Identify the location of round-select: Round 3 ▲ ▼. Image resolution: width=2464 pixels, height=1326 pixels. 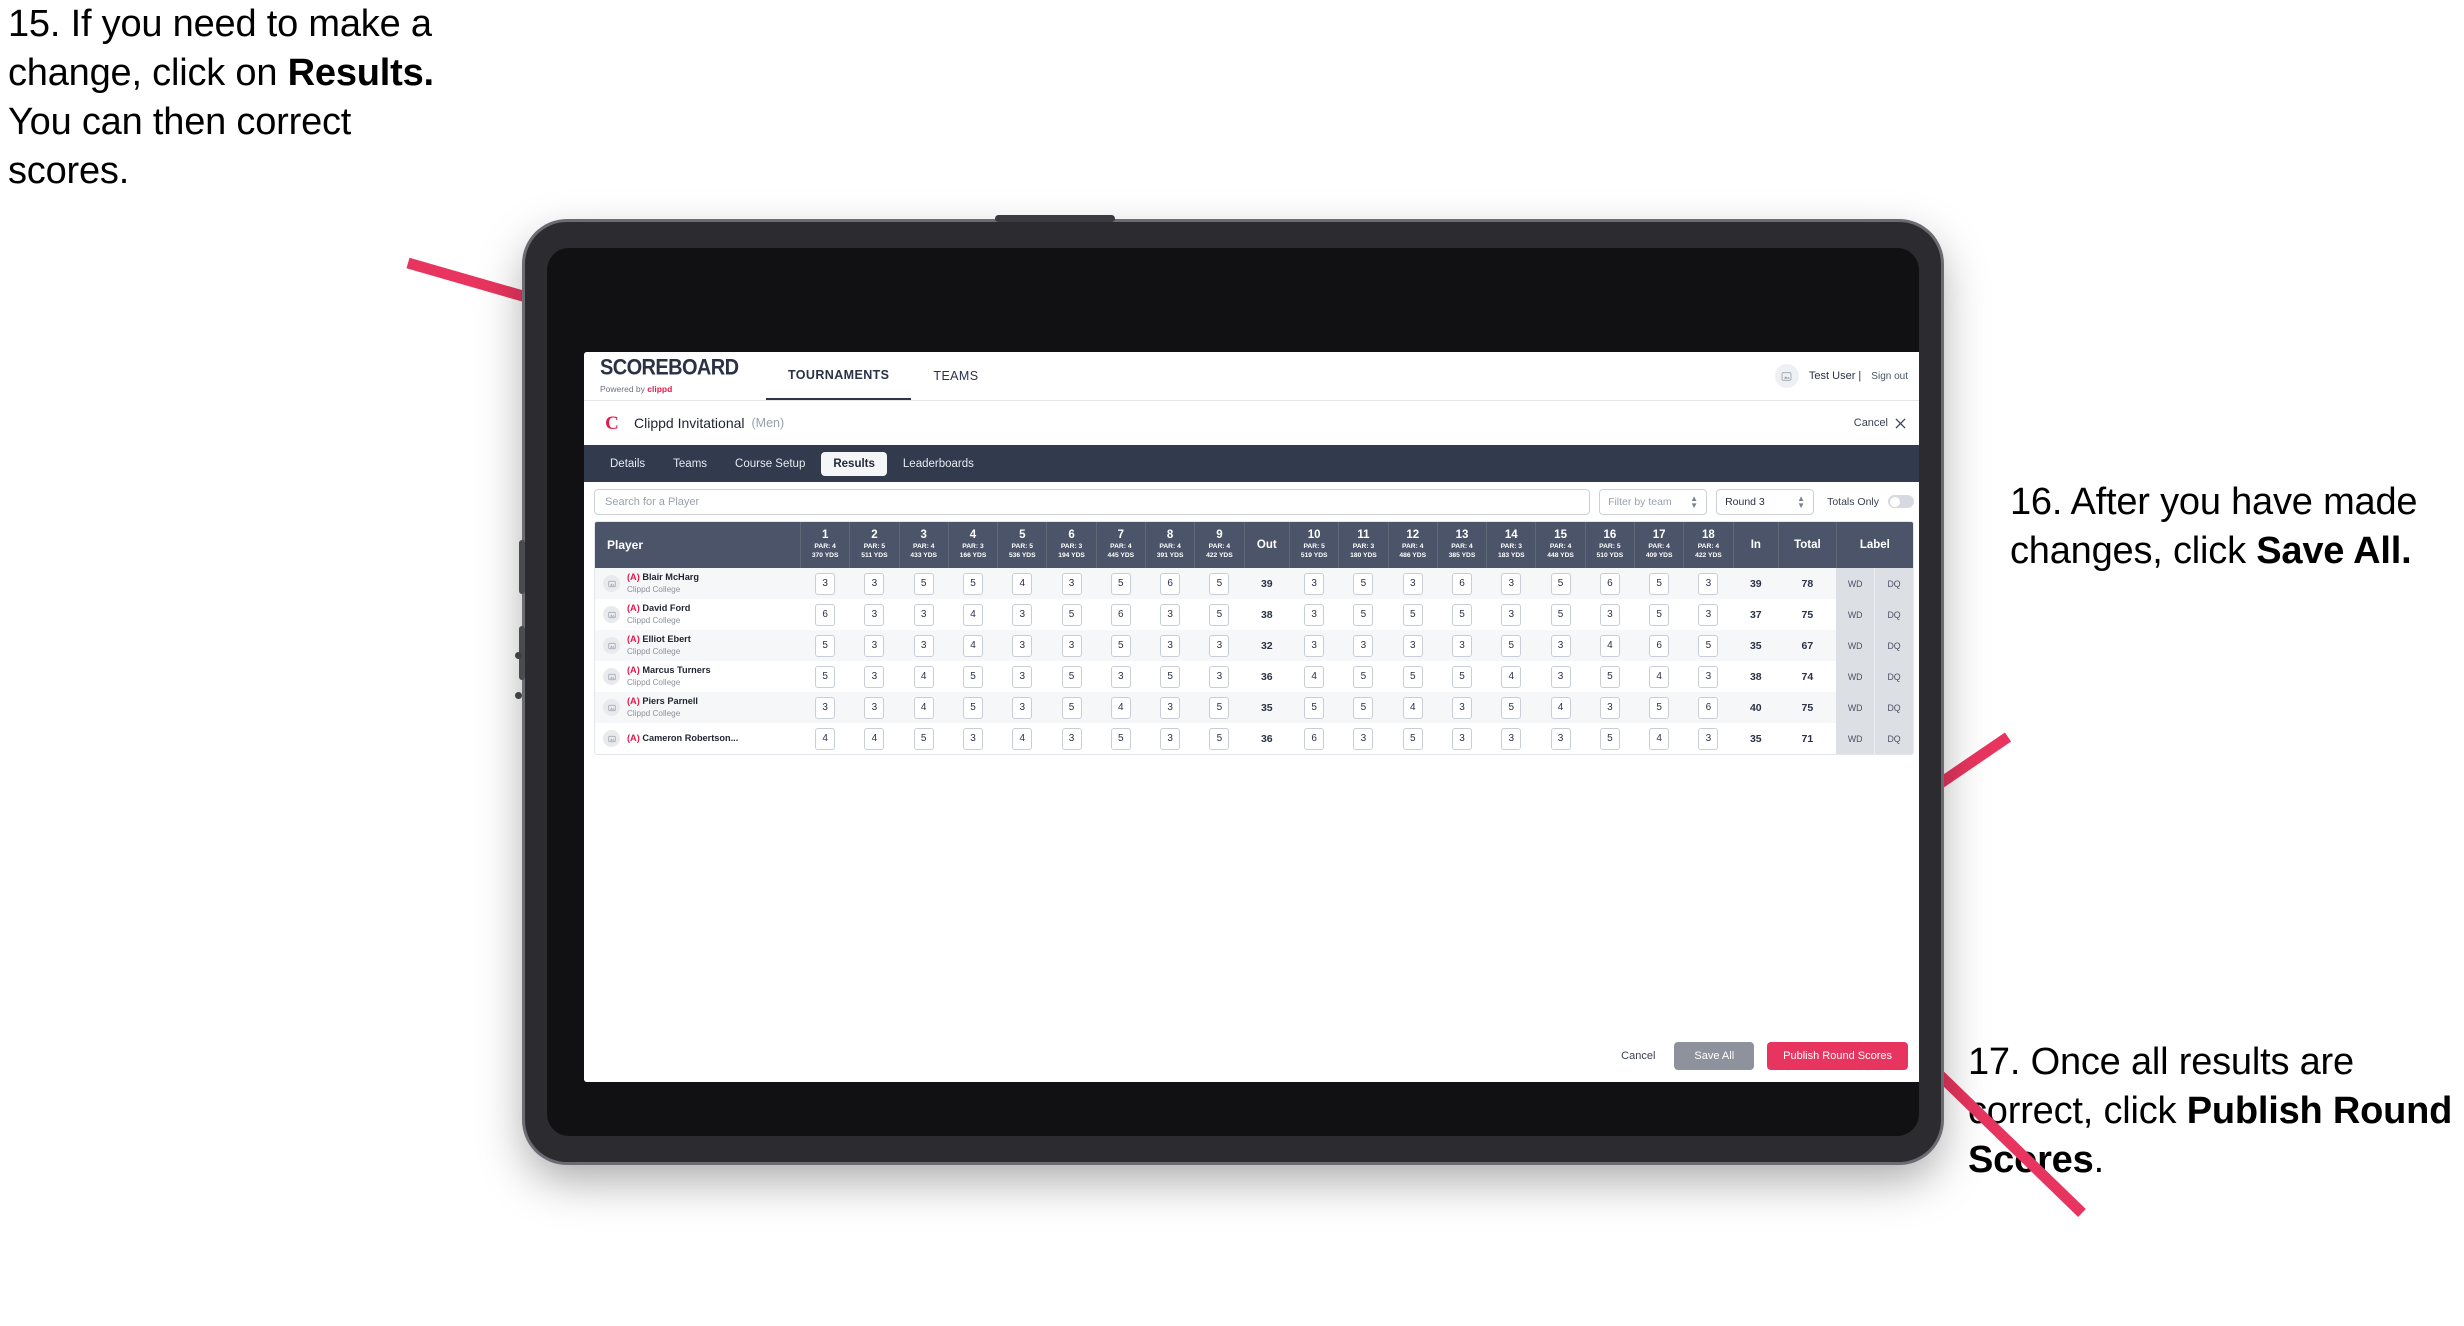
(1765, 501).